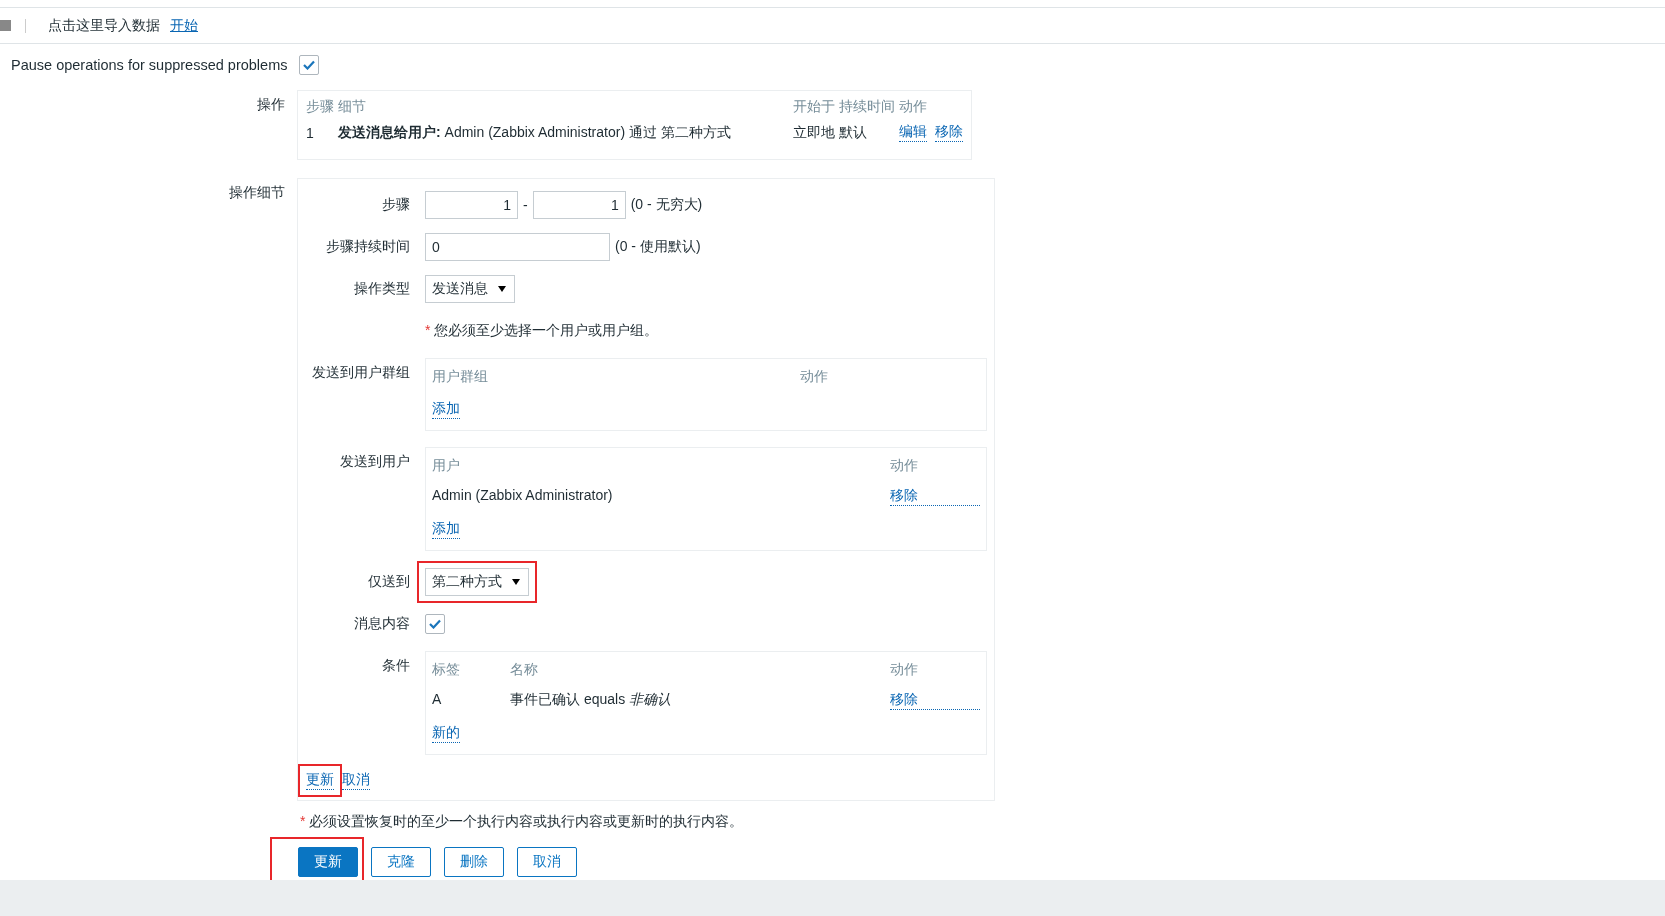 The image size is (1665, 916). Describe the element at coordinates (666, 205) in the screenshot. I see `step-hint: (0 - 无穷大)` at that location.